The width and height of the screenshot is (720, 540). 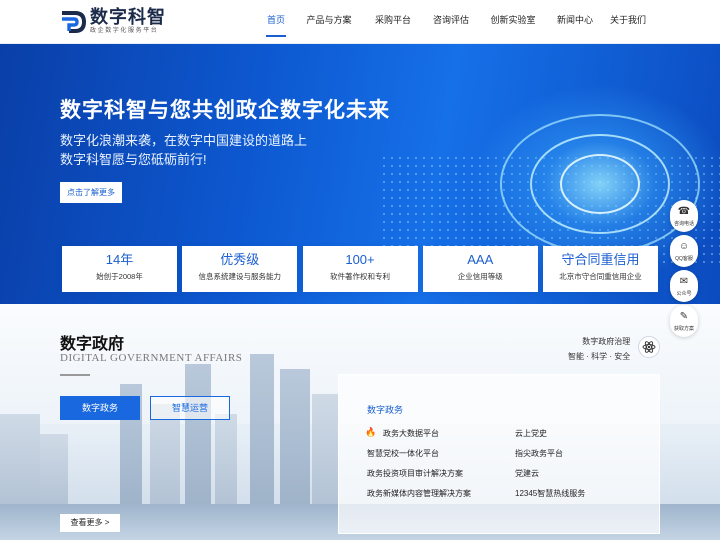 What do you see at coordinates (649, 347) in the screenshot?
I see `atom-icon` at bounding box center [649, 347].